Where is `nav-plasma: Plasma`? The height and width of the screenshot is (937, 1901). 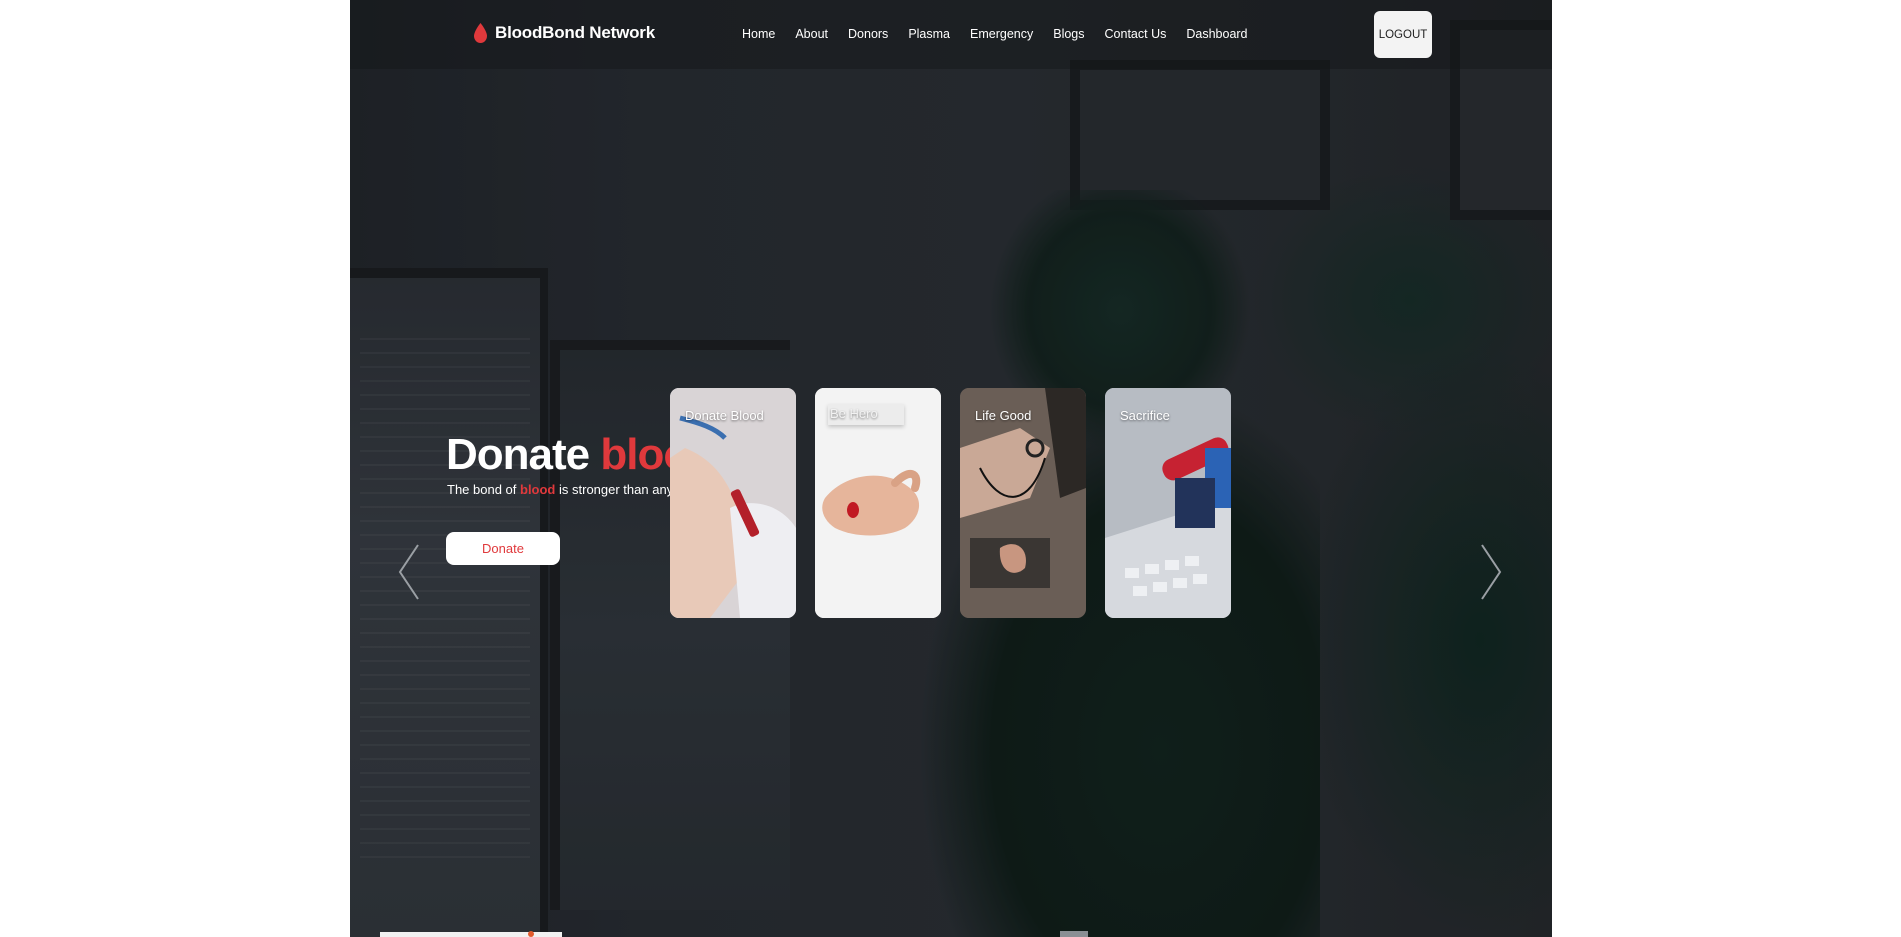 nav-plasma: Plasma is located at coordinates (929, 34).